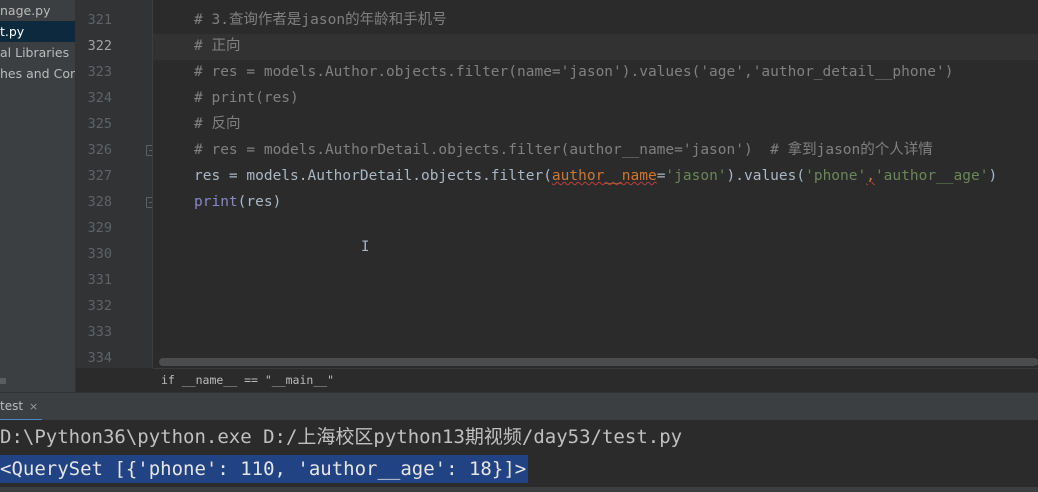 The height and width of the screenshot is (492, 1038). Describe the element at coordinates (259, 202) in the screenshot. I see `code-token: (res)` at that location.